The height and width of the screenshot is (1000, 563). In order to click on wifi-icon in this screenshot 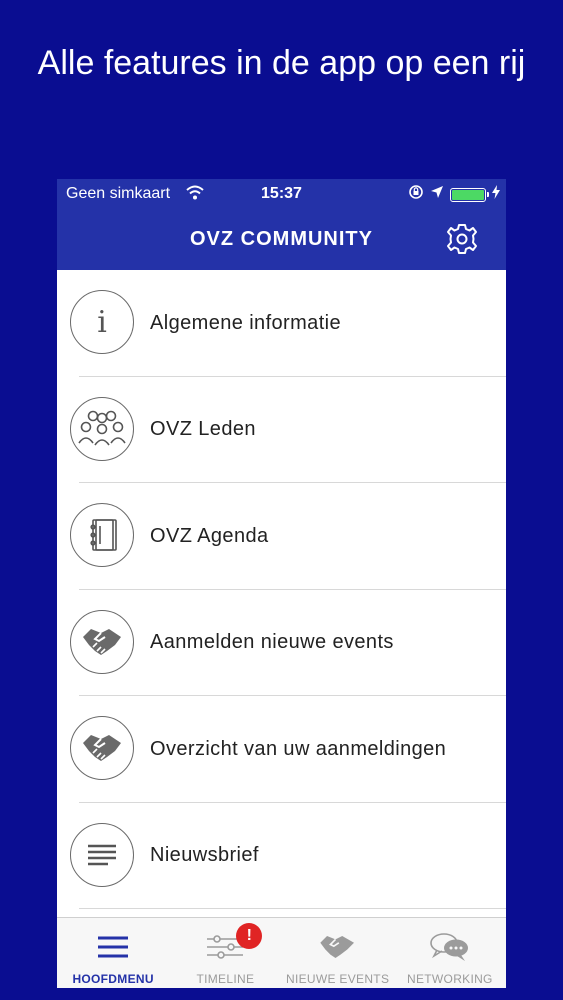, I will do `click(195, 195)`.